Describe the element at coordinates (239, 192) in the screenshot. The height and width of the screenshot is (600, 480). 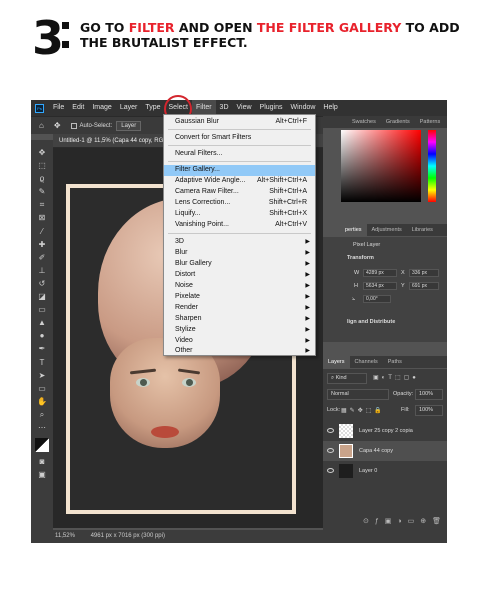
I see `menu-item-camera-raw: Camera Raw Filter... Shift+Ctrl+A` at that location.